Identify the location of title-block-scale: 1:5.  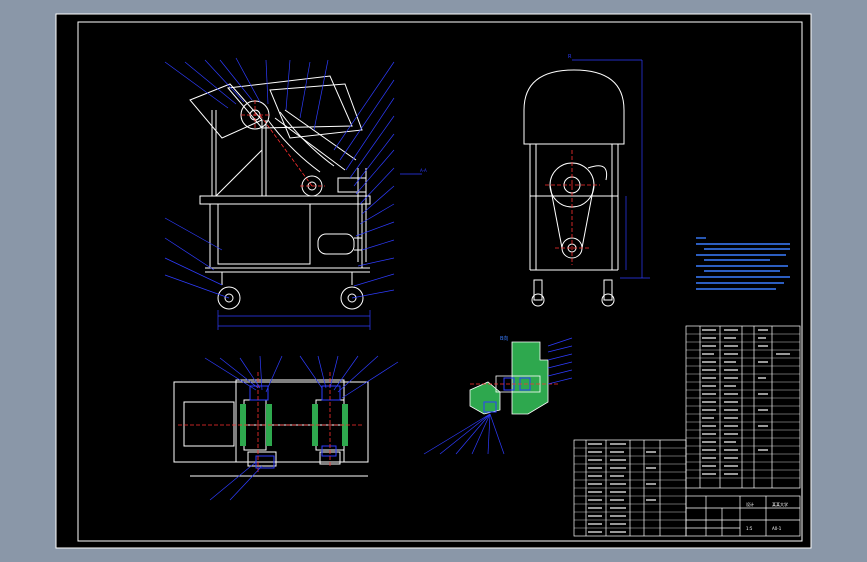
(749, 528).